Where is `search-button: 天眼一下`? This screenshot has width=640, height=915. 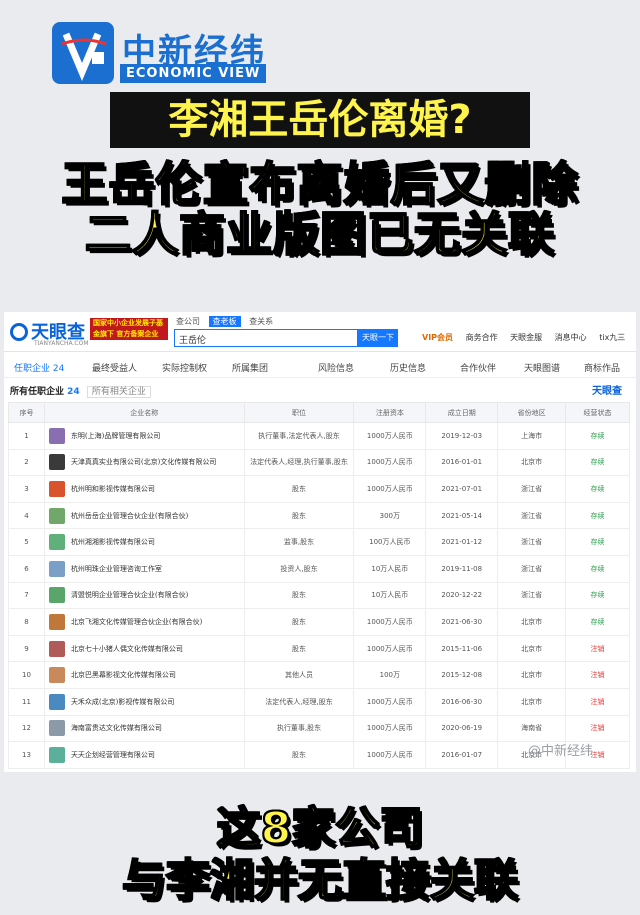 search-button: 天眼一下 is located at coordinates (378, 338).